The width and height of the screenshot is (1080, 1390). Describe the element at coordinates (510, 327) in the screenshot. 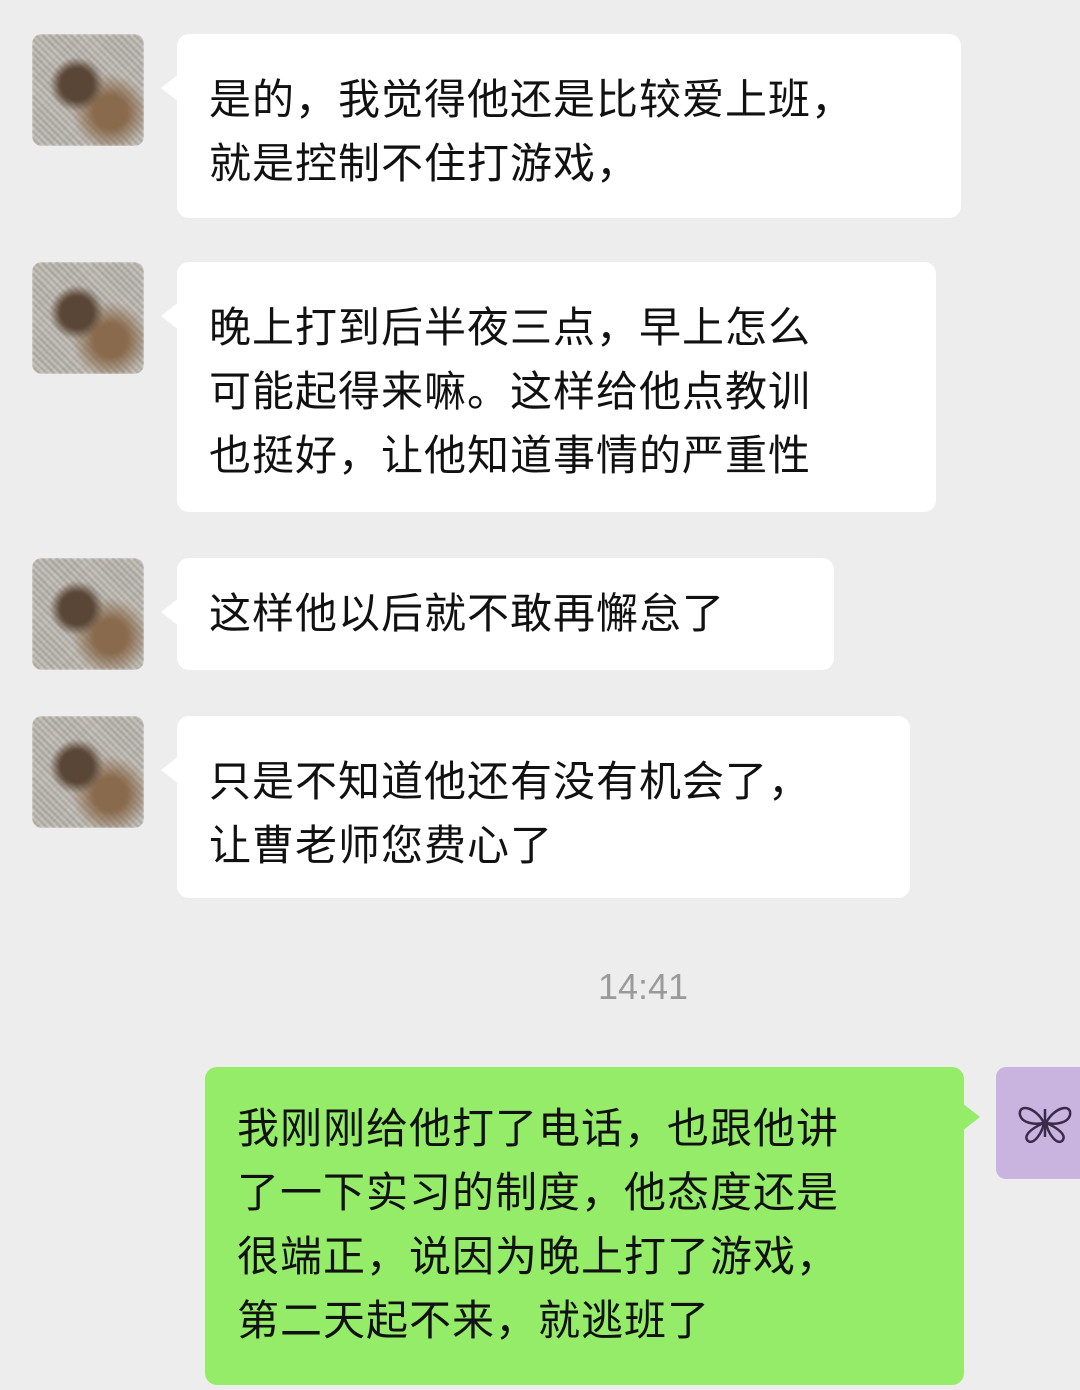

I see `message-text: 晚上打到后半夜三点，早上怎么` at that location.